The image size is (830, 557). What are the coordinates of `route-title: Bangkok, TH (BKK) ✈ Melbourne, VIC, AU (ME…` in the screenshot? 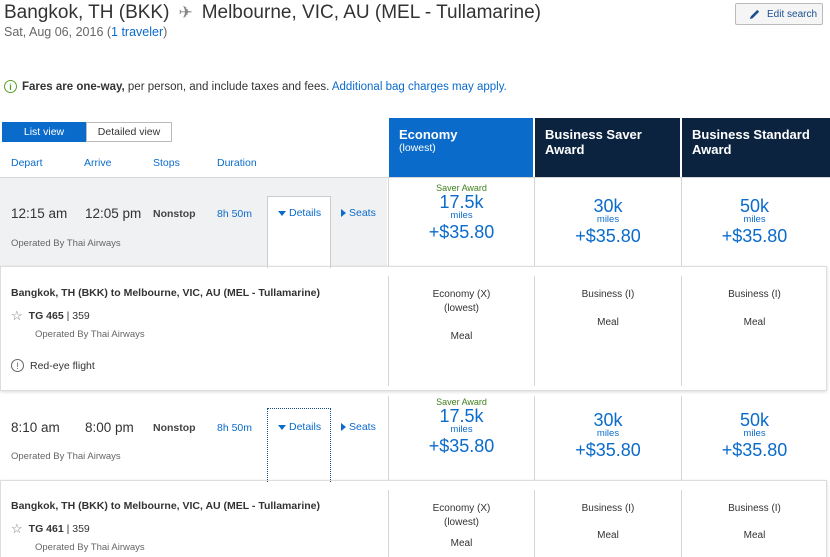 It's located at (272, 13).